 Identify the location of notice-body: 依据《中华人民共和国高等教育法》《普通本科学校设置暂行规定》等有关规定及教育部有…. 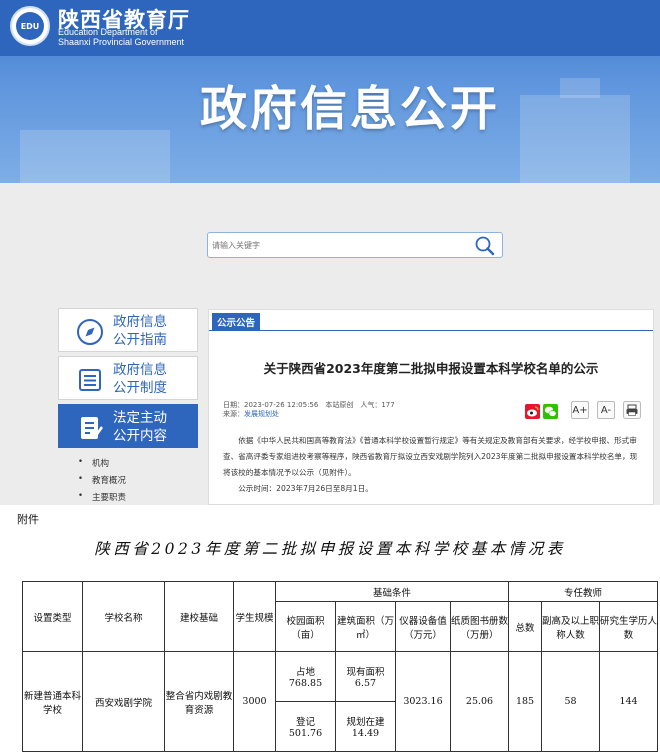
(433, 465).